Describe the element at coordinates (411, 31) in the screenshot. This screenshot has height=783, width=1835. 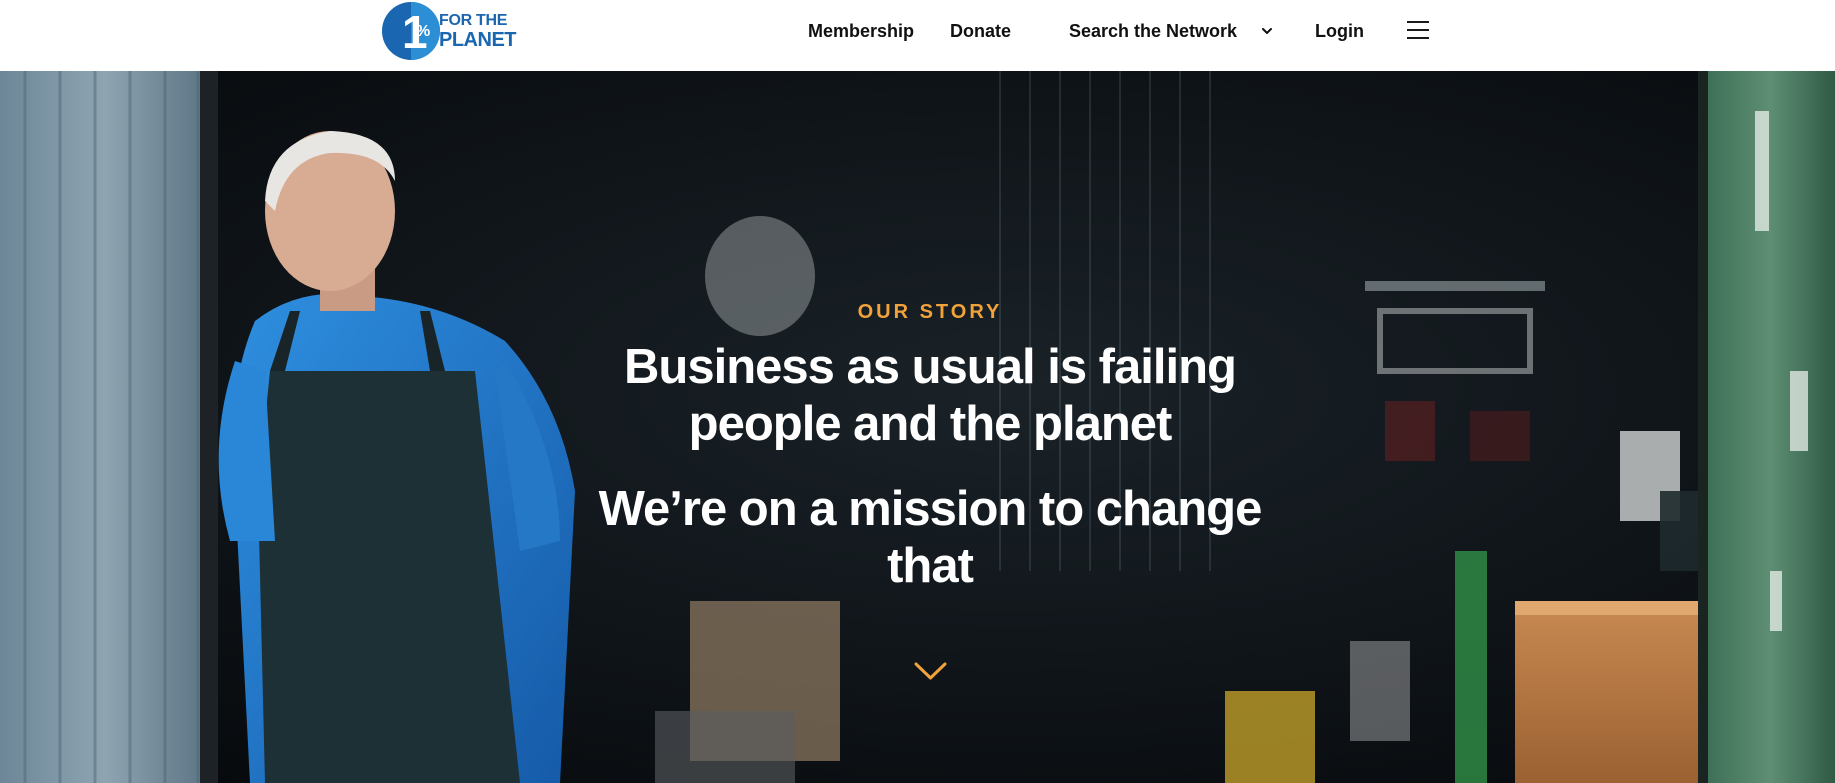
I see `one-percent-logo-icon: 1 %` at that location.